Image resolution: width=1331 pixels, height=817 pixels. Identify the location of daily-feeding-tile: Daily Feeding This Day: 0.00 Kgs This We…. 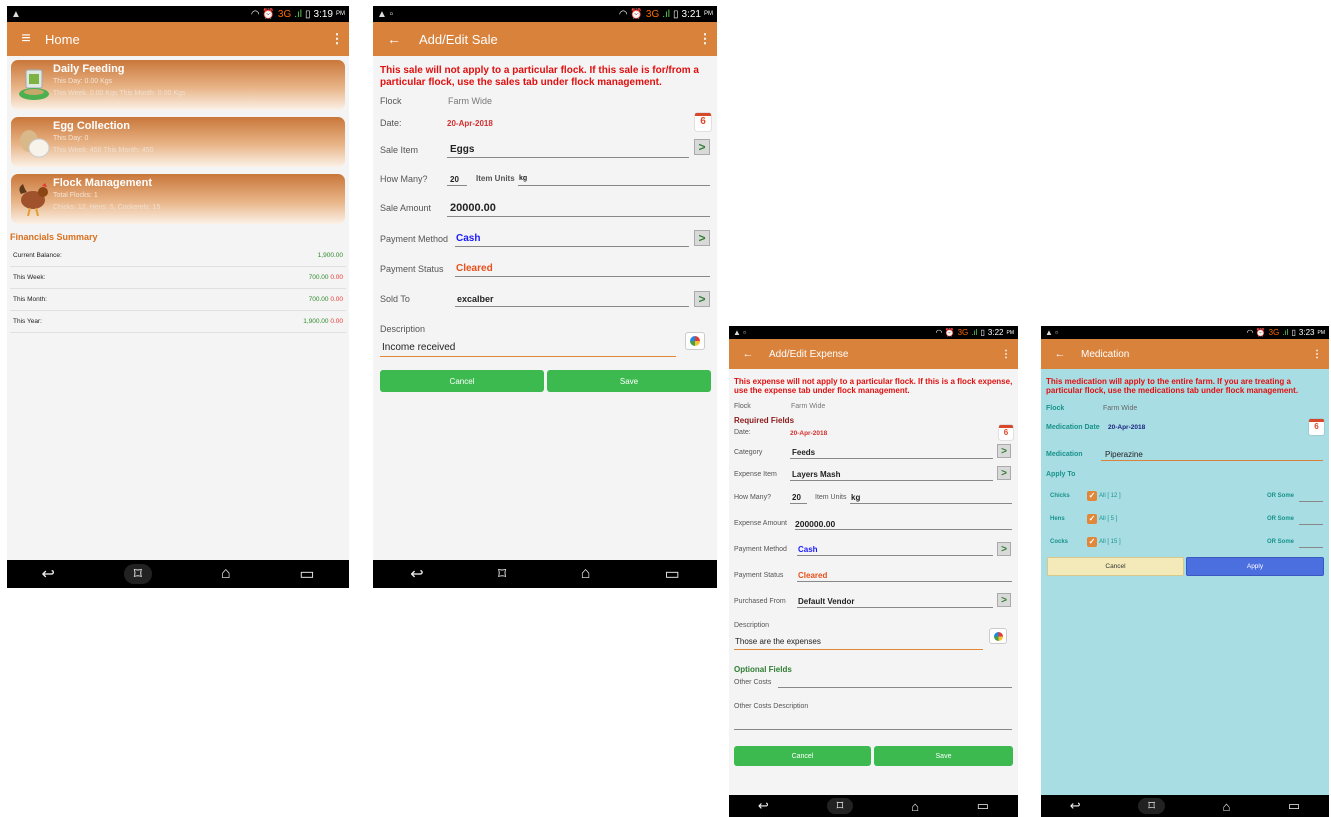
(178, 85).